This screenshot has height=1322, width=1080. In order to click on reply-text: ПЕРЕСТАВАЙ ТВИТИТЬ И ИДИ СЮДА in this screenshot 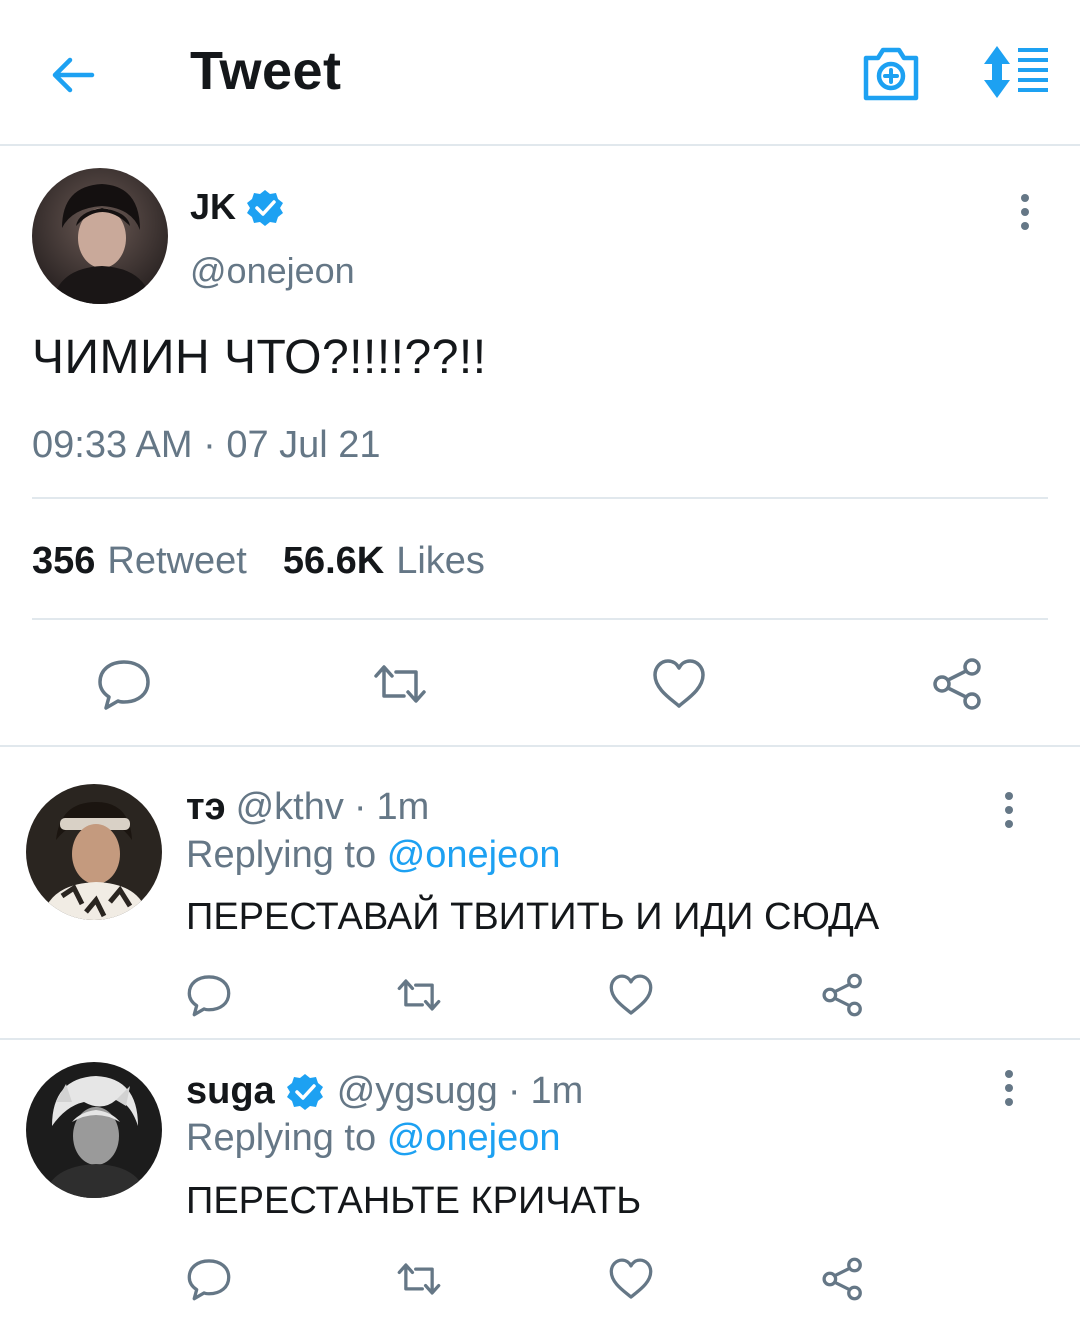, I will do `click(533, 917)`.